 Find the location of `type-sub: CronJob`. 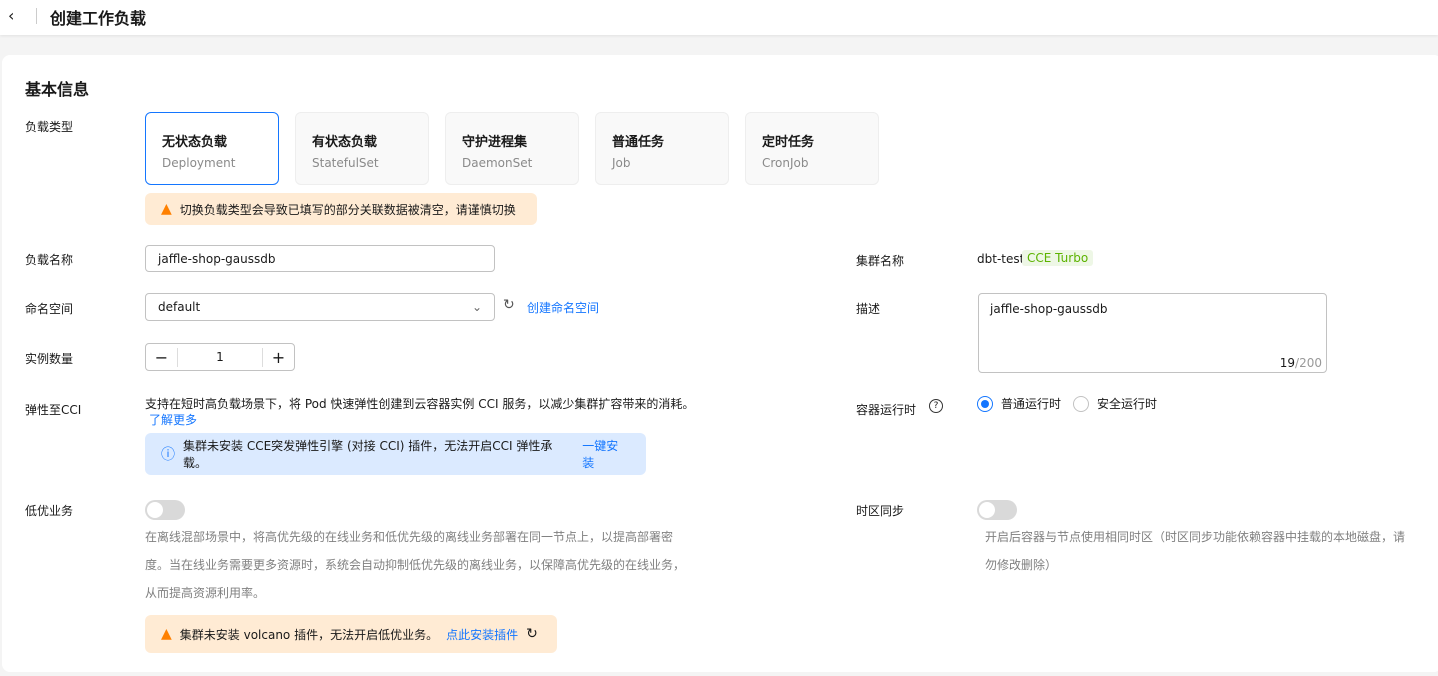

type-sub: CronJob is located at coordinates (785, 163).